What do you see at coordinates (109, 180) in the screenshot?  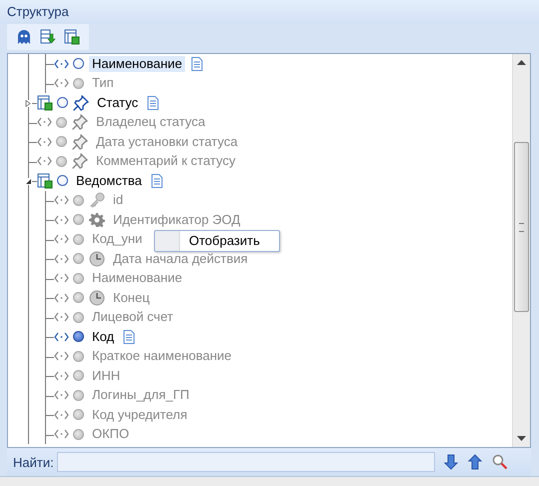 I see `tree-item: Ведомства` at bounding box center [109, 180].